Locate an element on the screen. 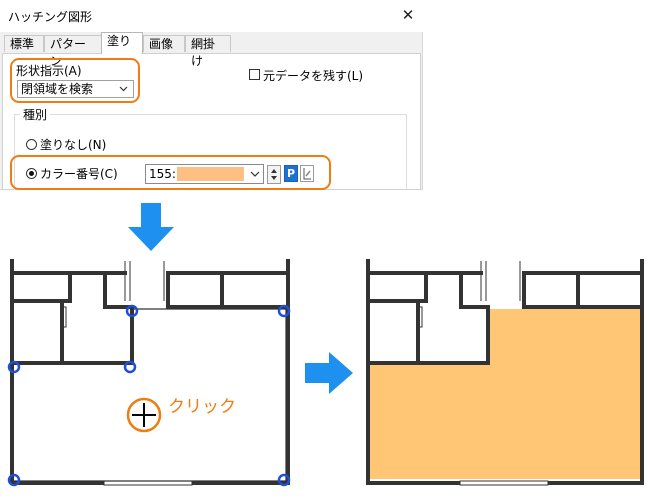  radio-no-fill-label: 塗りなし(N) is located at coordinates (73, 145).